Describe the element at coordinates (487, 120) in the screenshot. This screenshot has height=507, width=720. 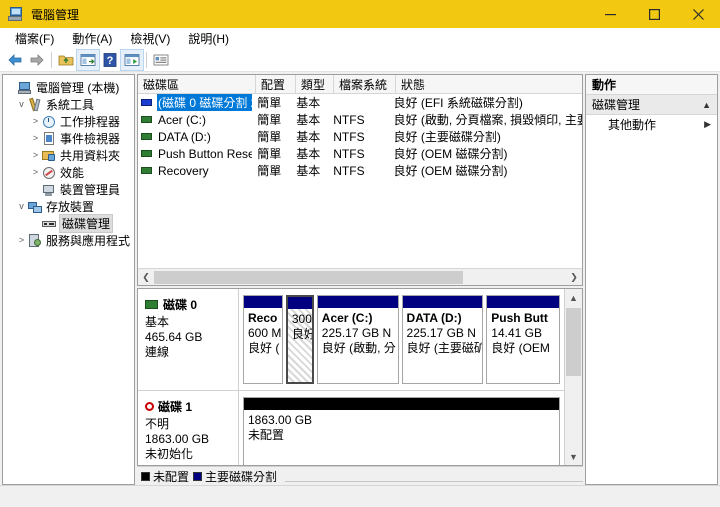
I see `cell-status: 良好 (啟動, 分頁檔案, 損毀傾印, 主要磁碟分割)` at that location.